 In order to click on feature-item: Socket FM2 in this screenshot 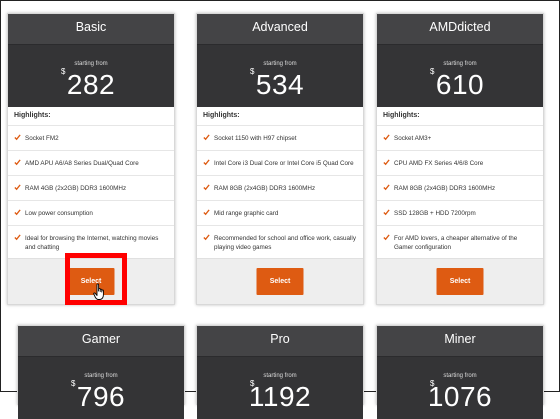, I will do `click(91, 137)`.